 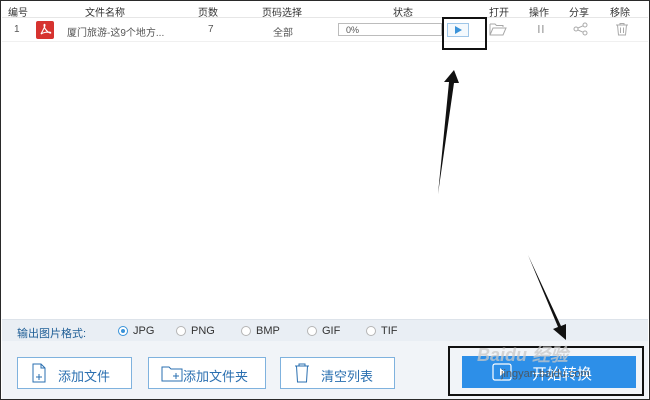 I want to click on clear-list-icon, so click(x=302, y=374).